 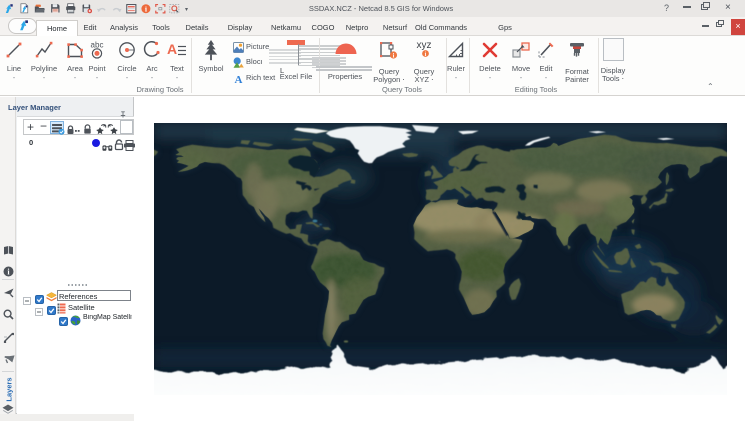 What do you see at coordinates (424, 45) in the screenshot?
I see `svg-text: xyz` at bounding box center [424, 45].